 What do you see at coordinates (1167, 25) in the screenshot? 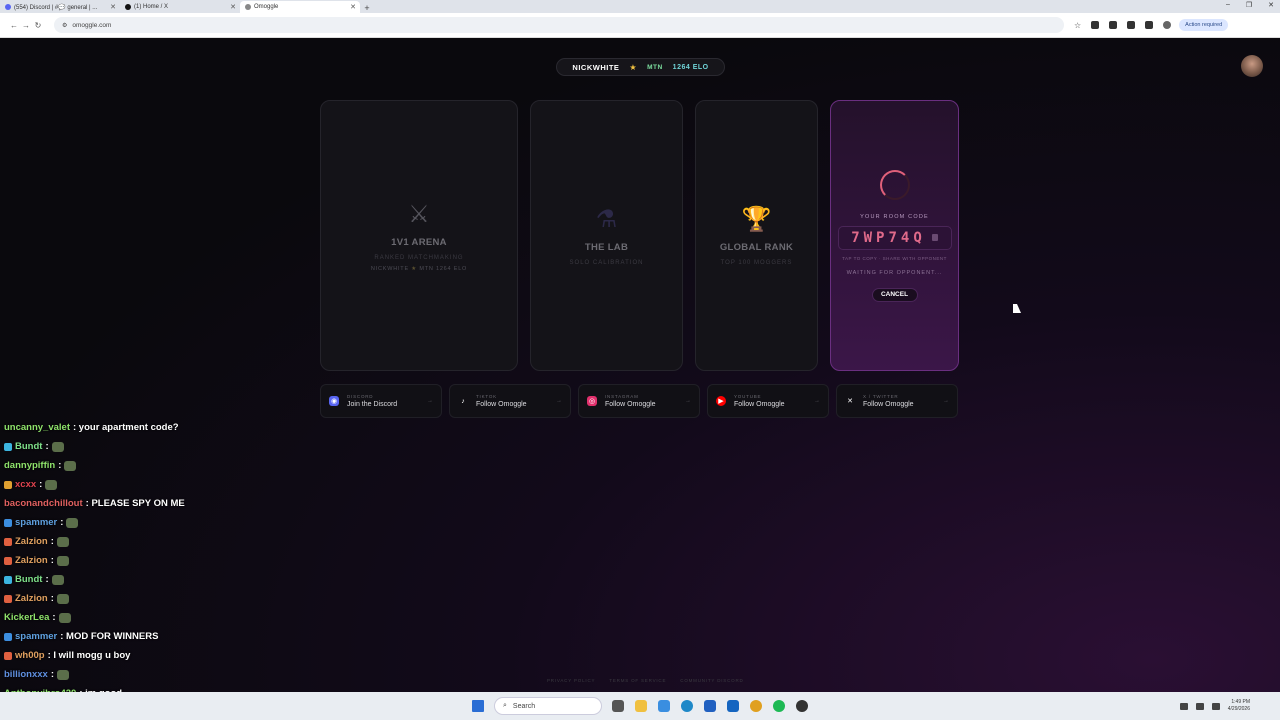
I see `profile-icon` at bounding box center [1167, 25].